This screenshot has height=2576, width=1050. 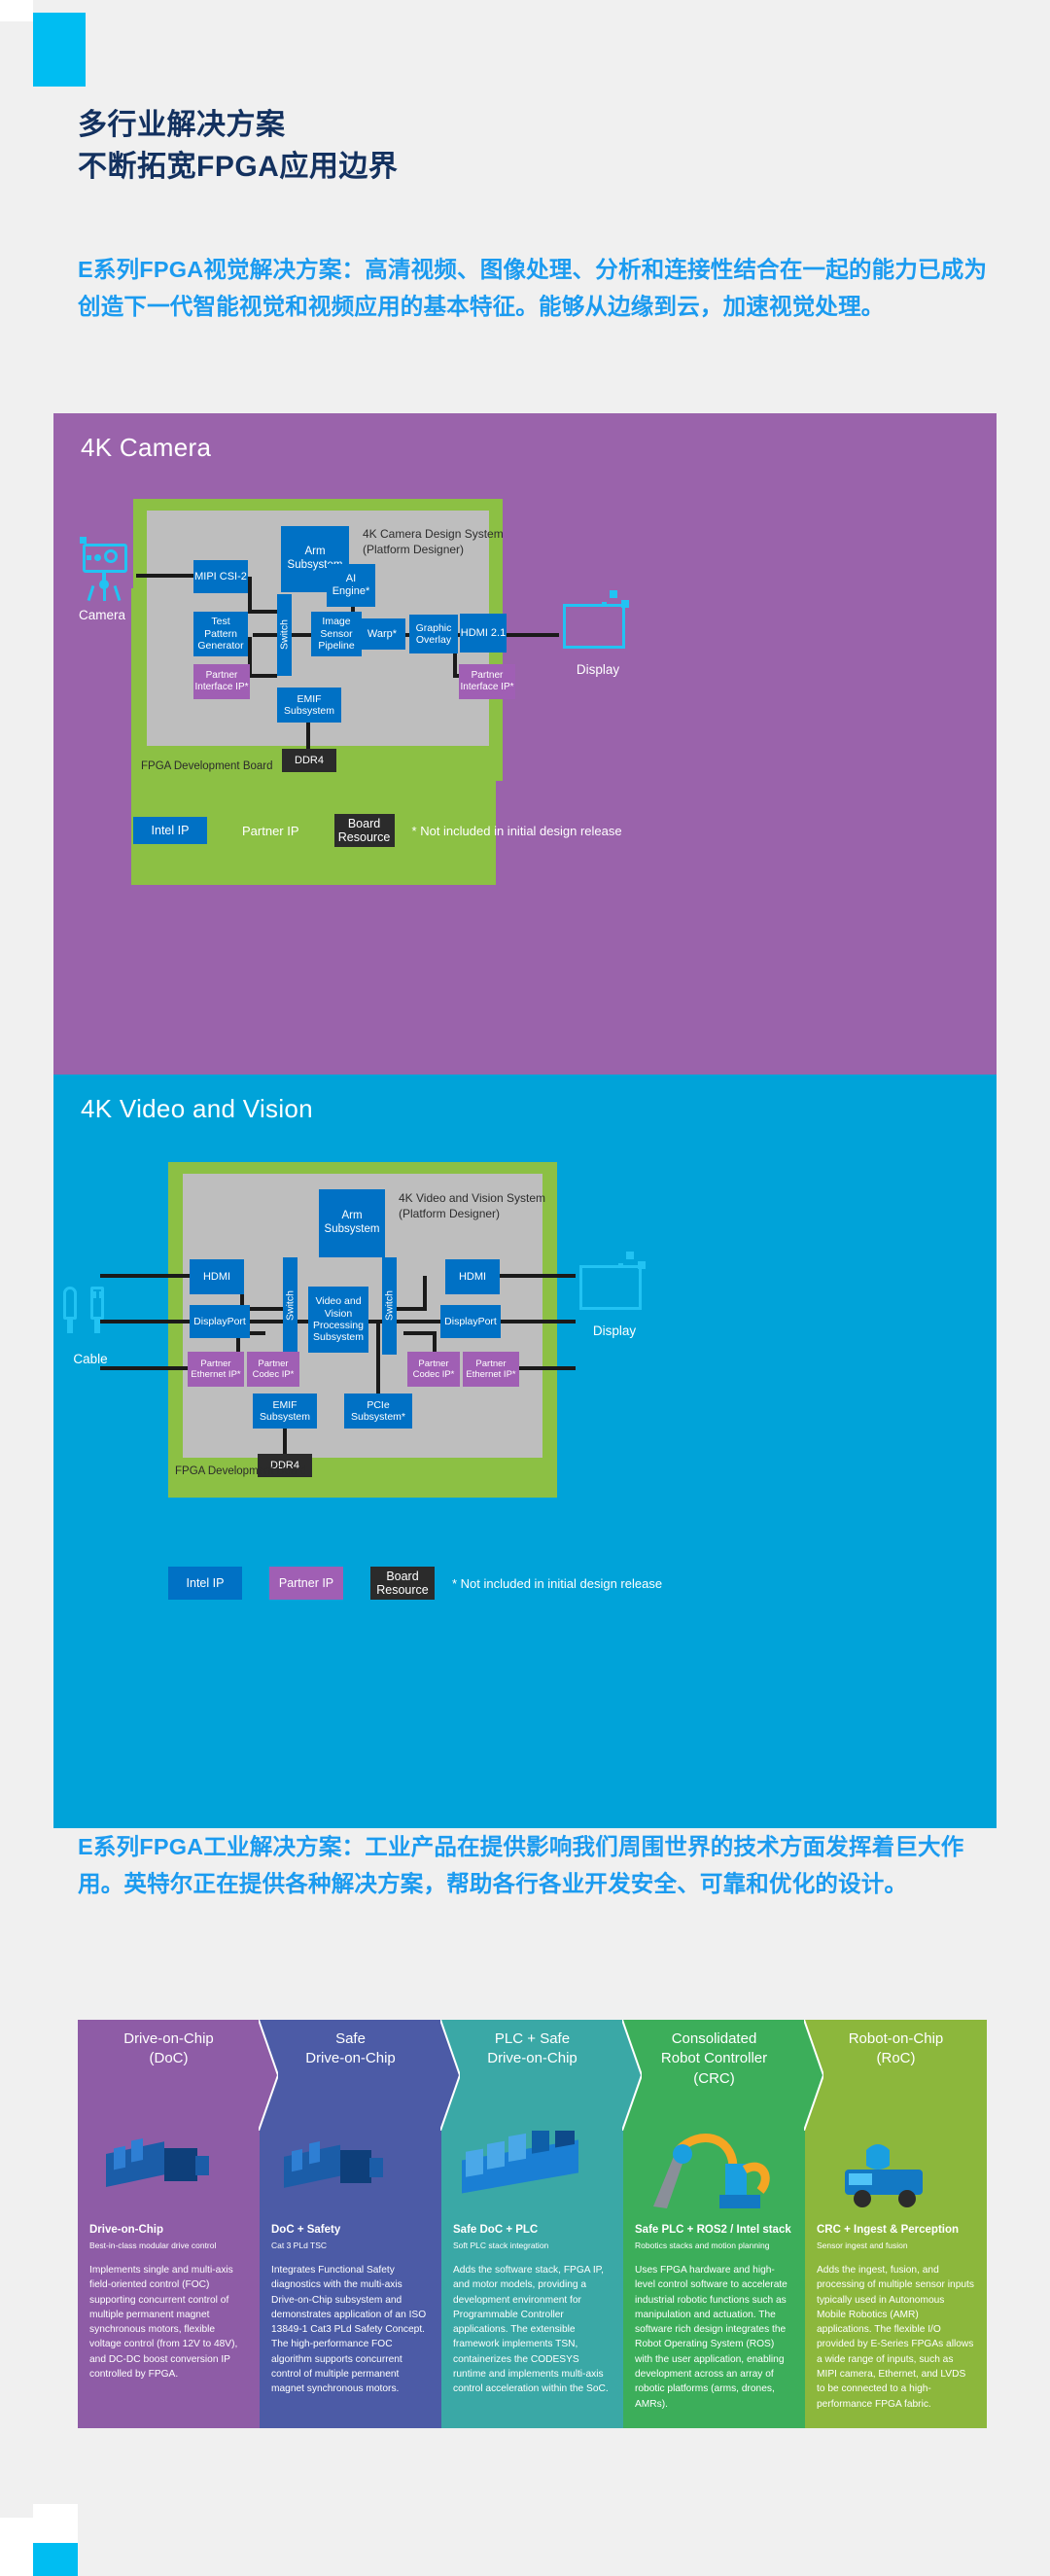 What do you see at coordinates (220, 576) in the screenshot?
I see `block-label: MIPI CSI-2` at bounding box center [220, 576].